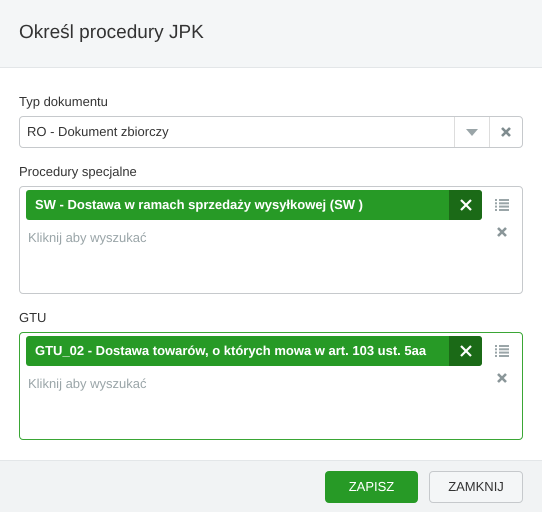 Image resolution: width=542 pixels, height=512 pixels. What do you see at coordinates (472, 132) in the screenshot?
I see `dropdown-arrow-icon` at bounding box center [472, 132].